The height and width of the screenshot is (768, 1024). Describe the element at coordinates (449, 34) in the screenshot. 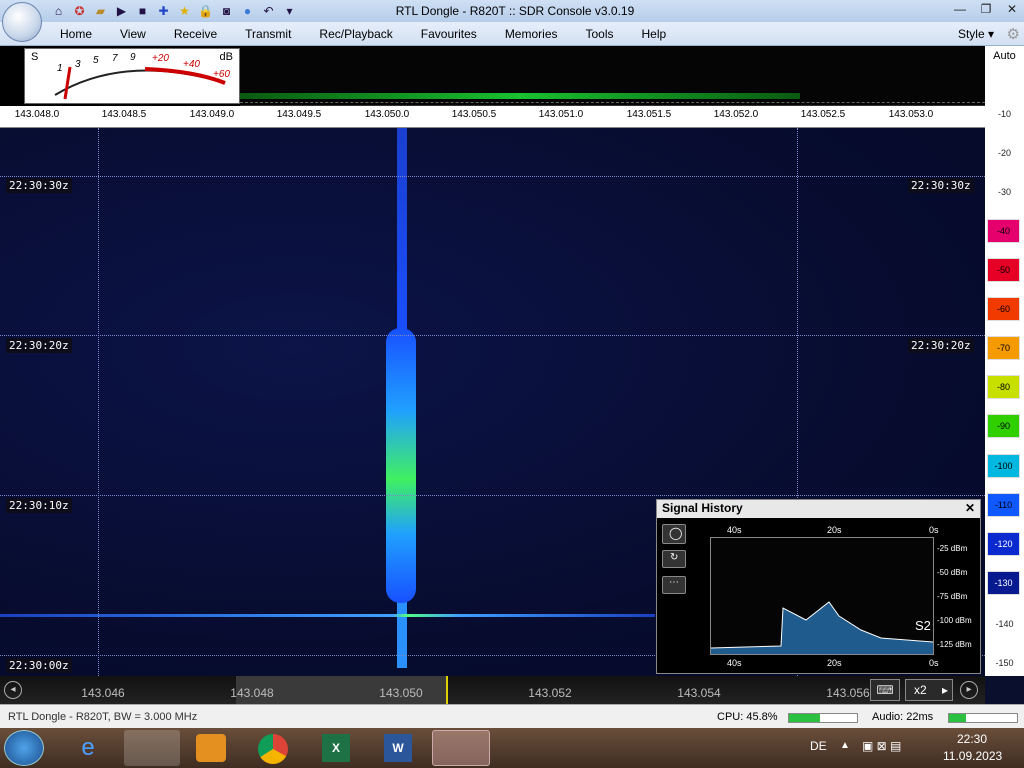

I see `menu-favourites: Favourites` at that location.